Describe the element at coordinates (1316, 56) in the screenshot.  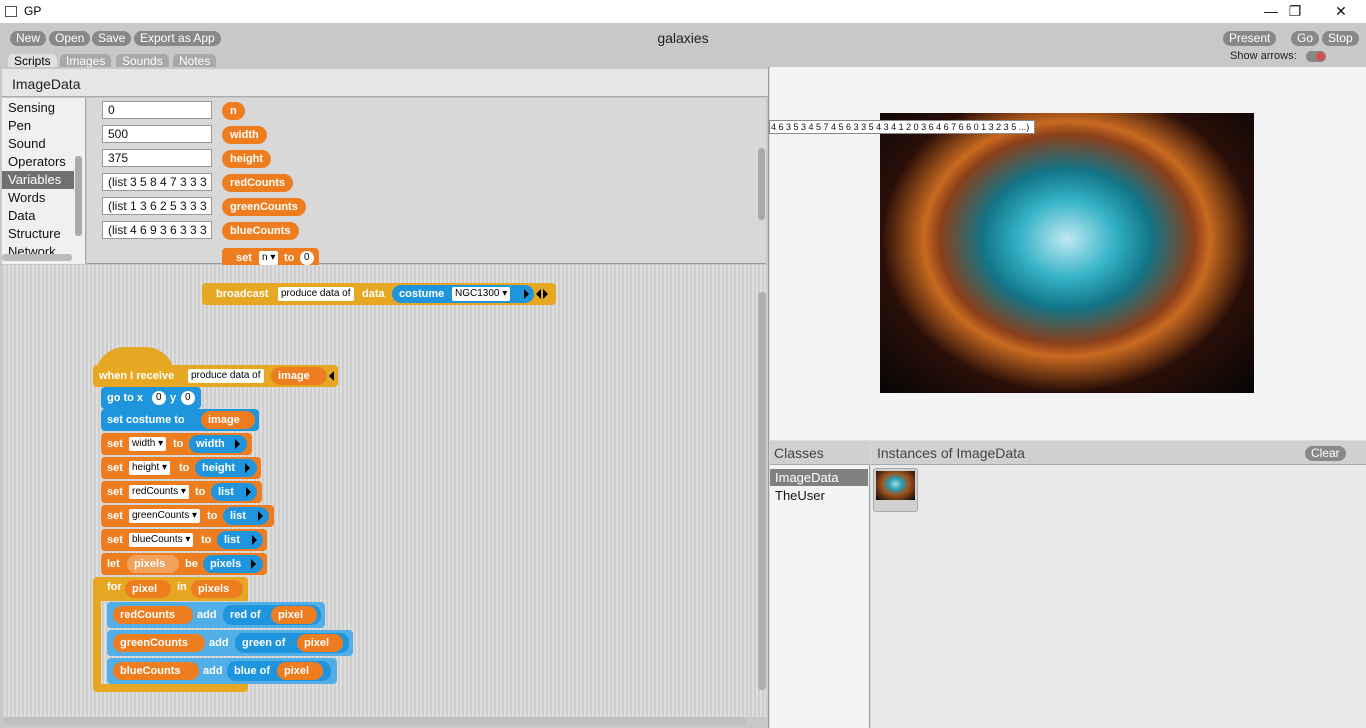
I see `show-arrows-toggle` at that location.